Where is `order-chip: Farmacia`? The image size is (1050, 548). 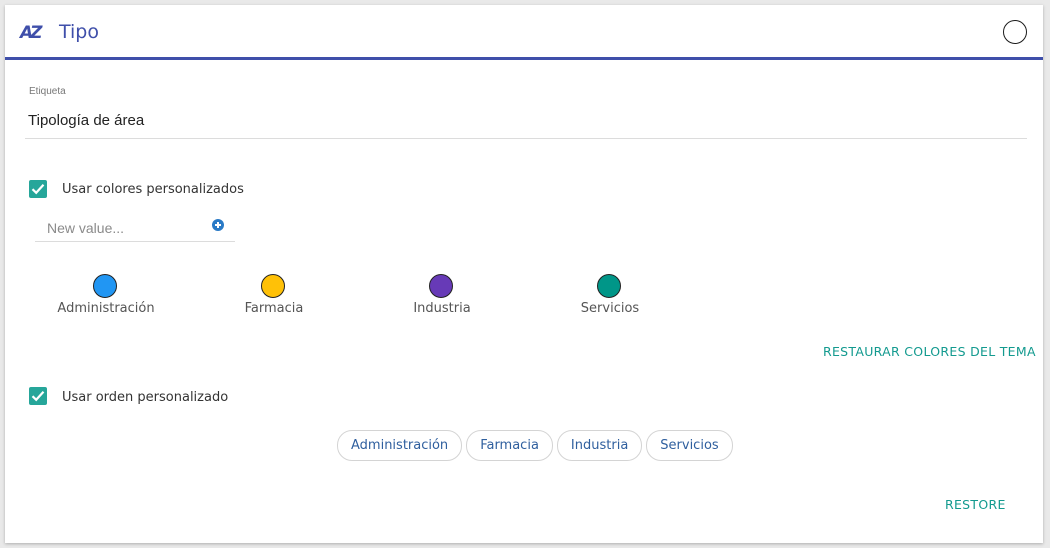
order-chip: Farmacia is located at coordinates (509, 445).